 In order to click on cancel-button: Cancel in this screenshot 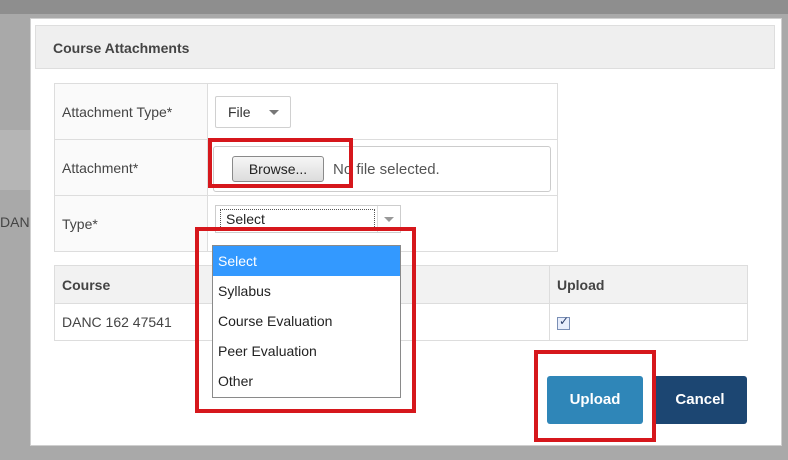, I will do `click(700, 400)`.